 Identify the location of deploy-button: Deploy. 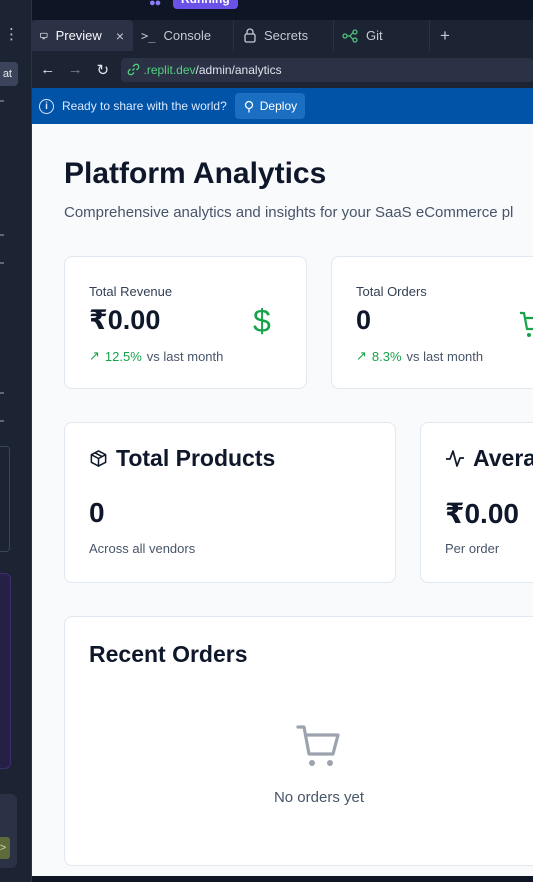
(270, 106).